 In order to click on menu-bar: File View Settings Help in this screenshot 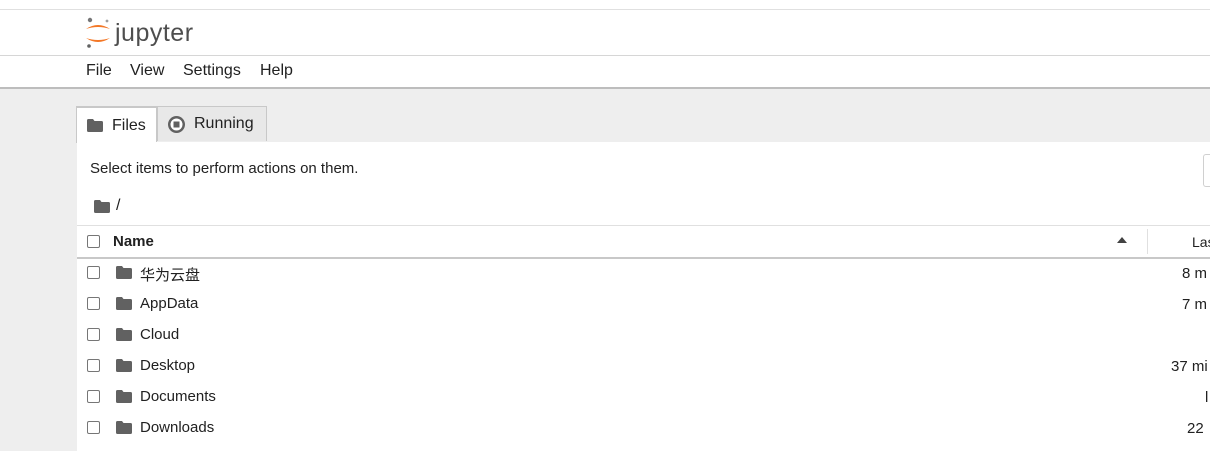, I will do `click(605, 72)`.